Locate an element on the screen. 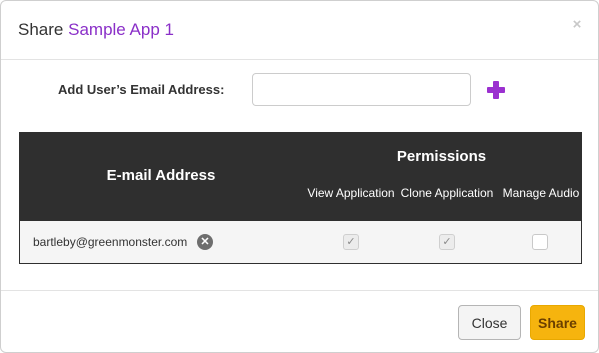 The image size is (599, 353). add-user-row: Add User’s Email Address: is located at coordinates (299, 90).